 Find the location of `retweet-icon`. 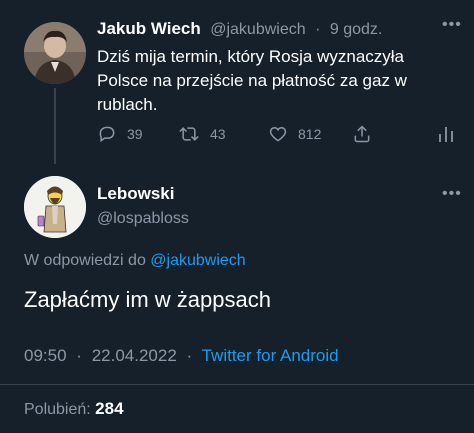

retweet-icon is located at coordinates (189, 134).